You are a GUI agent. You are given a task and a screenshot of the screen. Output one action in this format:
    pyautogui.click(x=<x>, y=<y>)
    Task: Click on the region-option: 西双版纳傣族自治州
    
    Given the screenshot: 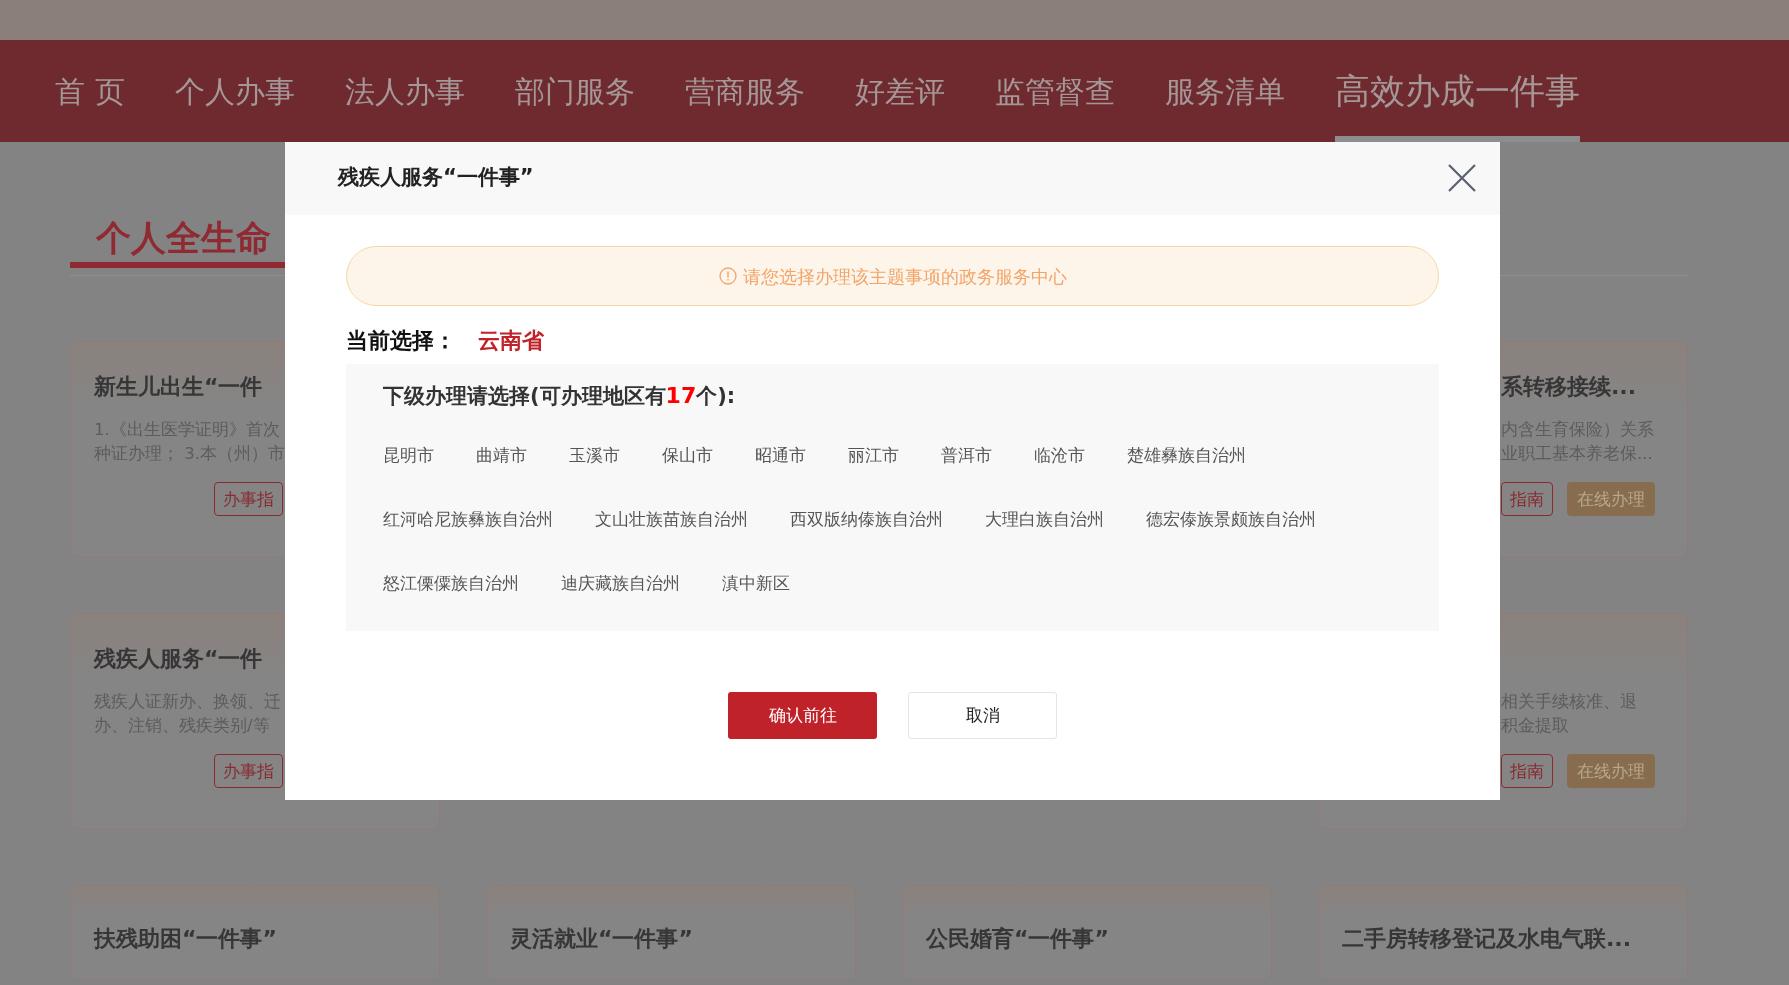 What is the action you would take?
    pyautogui.click(x=866, y=519)
    